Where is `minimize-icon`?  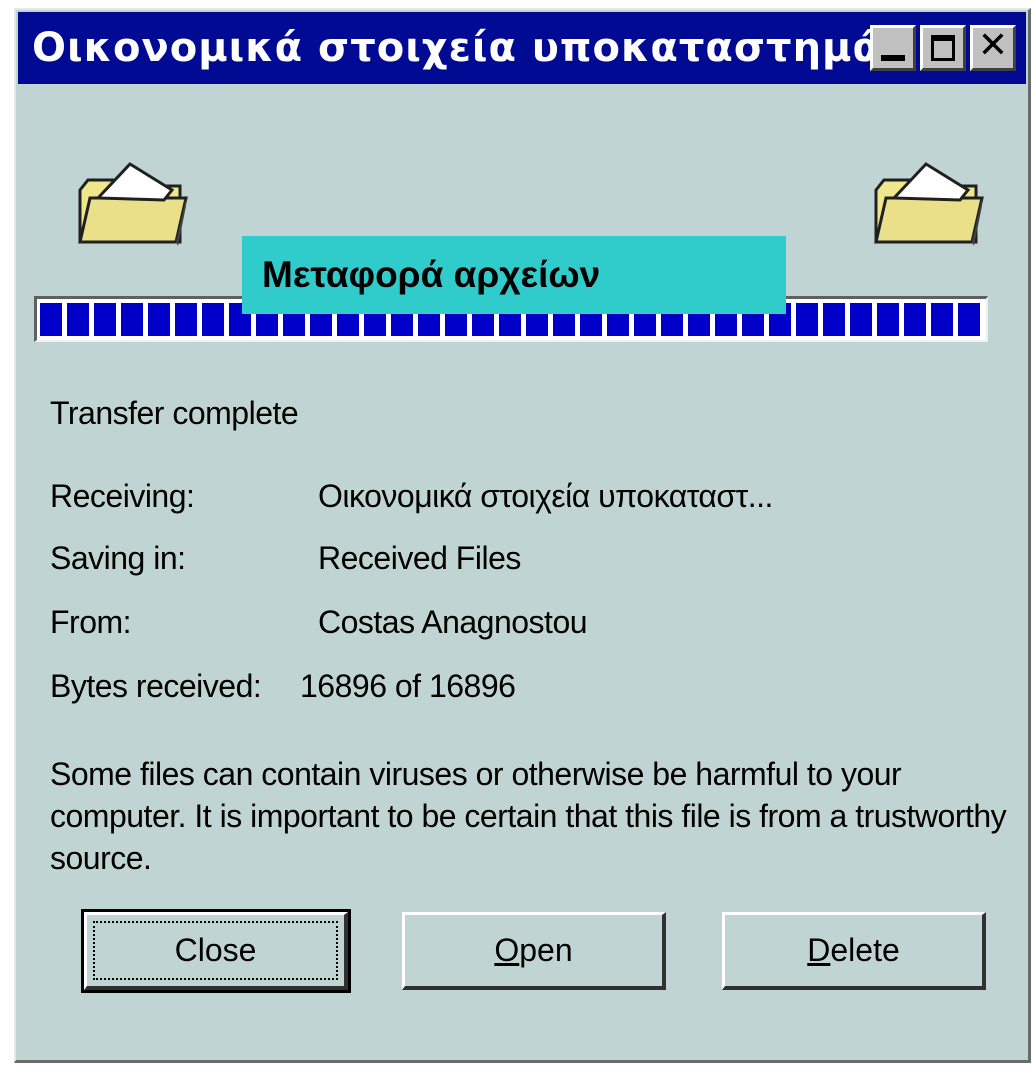
minimize-icon is located at coordinates (893, 58).